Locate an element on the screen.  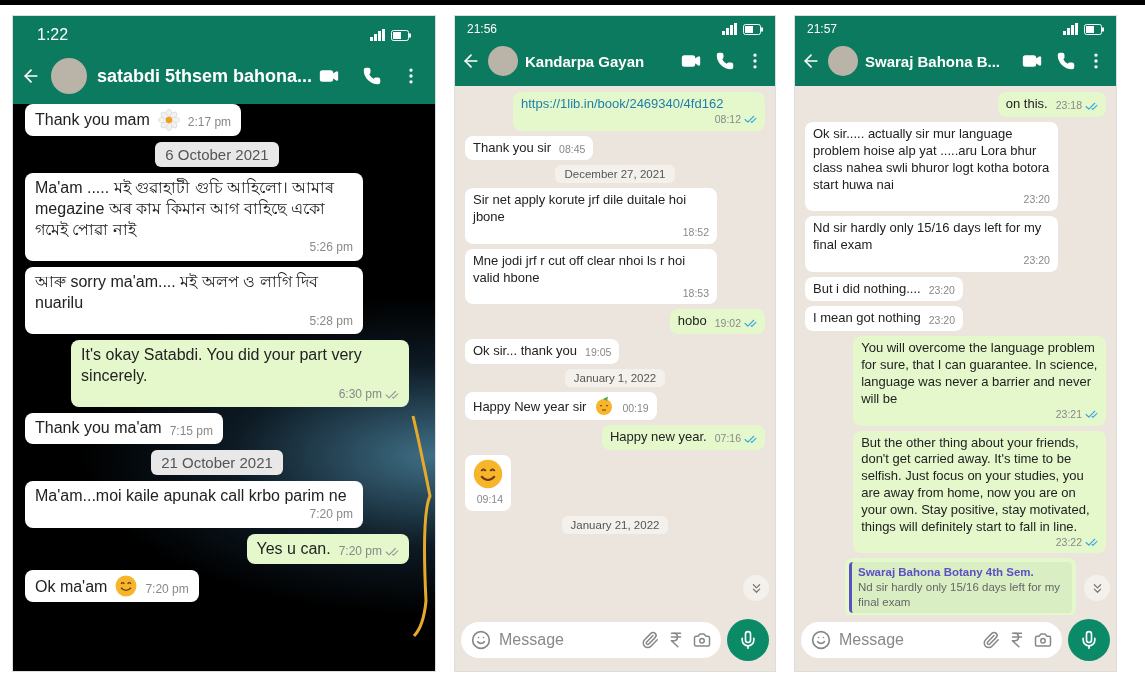
message-text: I mean got nothing is located at coordinates (867, 319).